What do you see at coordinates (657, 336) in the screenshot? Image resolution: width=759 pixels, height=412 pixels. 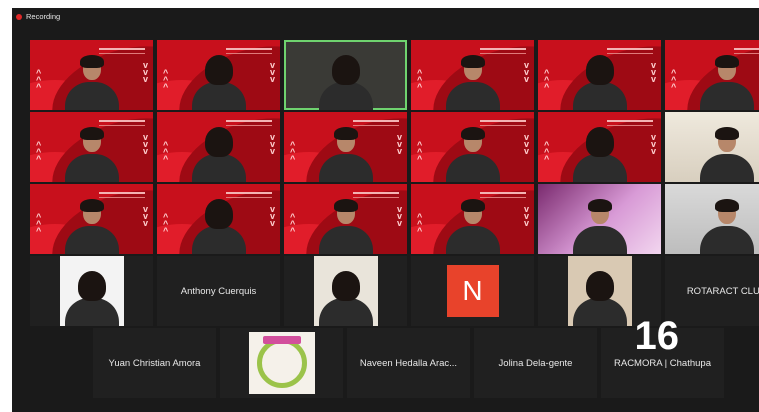 I see `page-counter: 16` at bounding box center [657, 336].